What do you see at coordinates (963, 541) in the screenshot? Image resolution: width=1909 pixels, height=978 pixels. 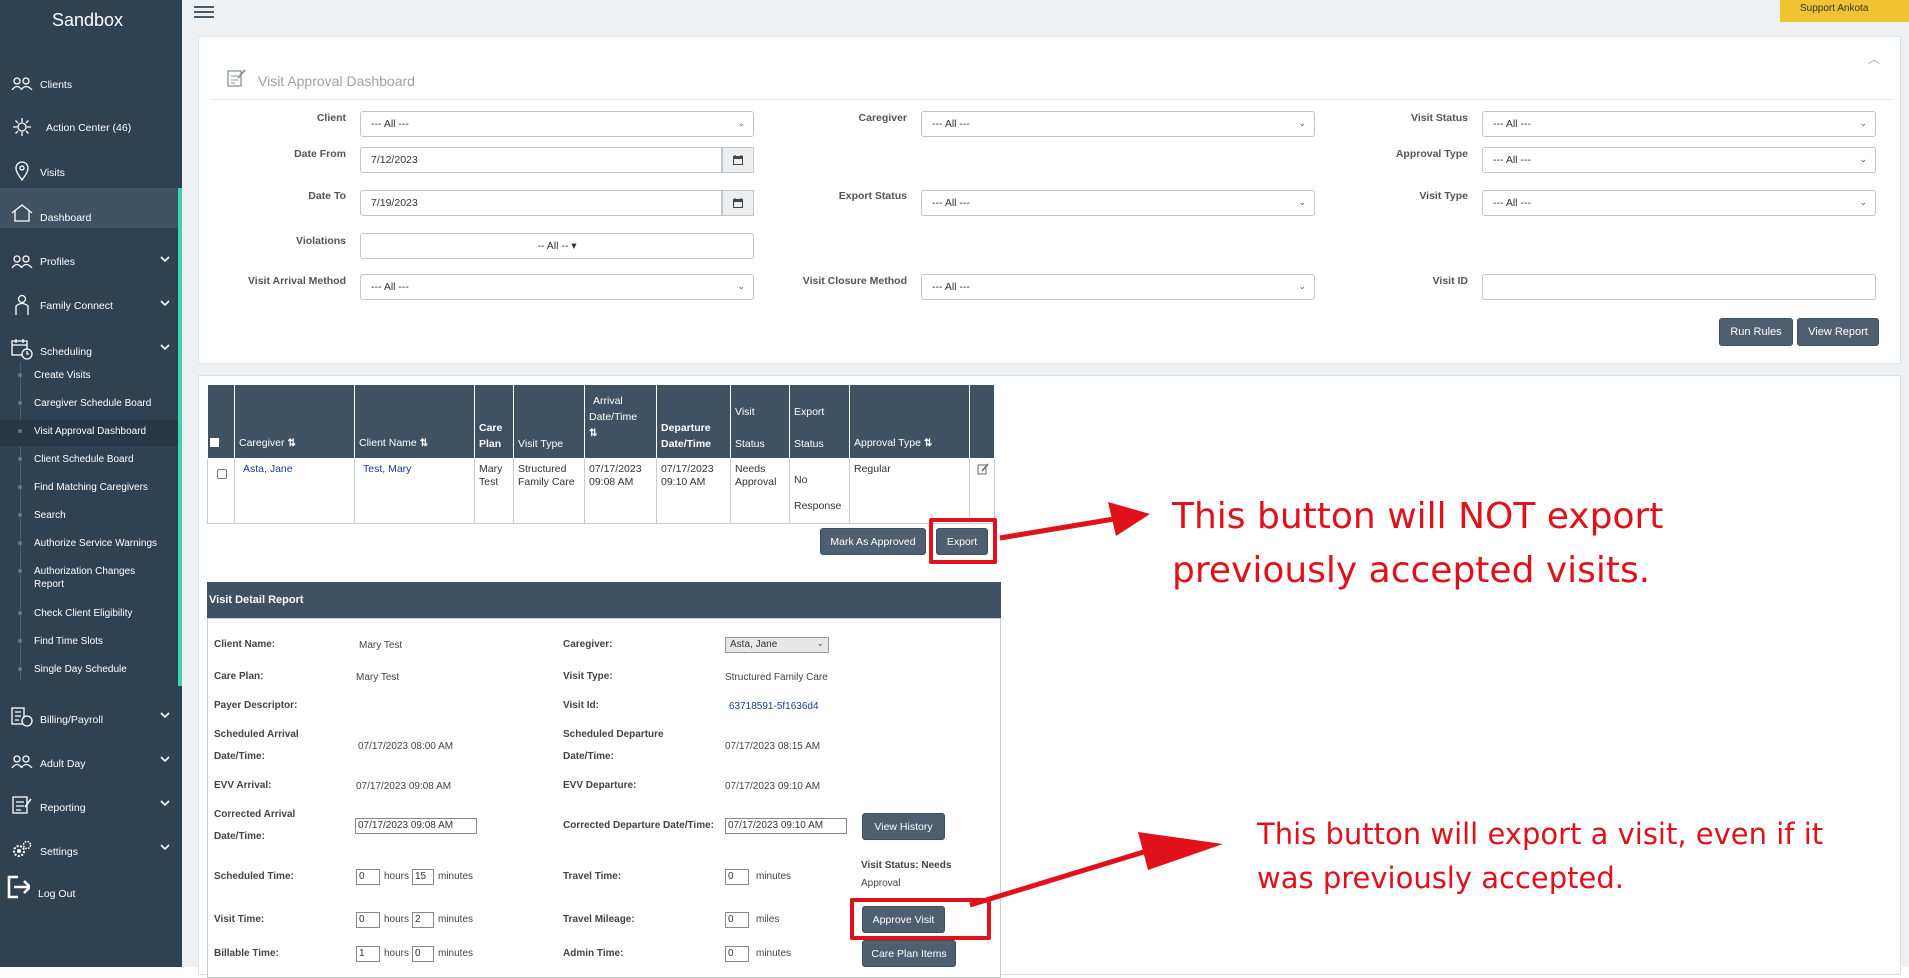 I see `export-highlight-box` at bounding box center [963, 541].